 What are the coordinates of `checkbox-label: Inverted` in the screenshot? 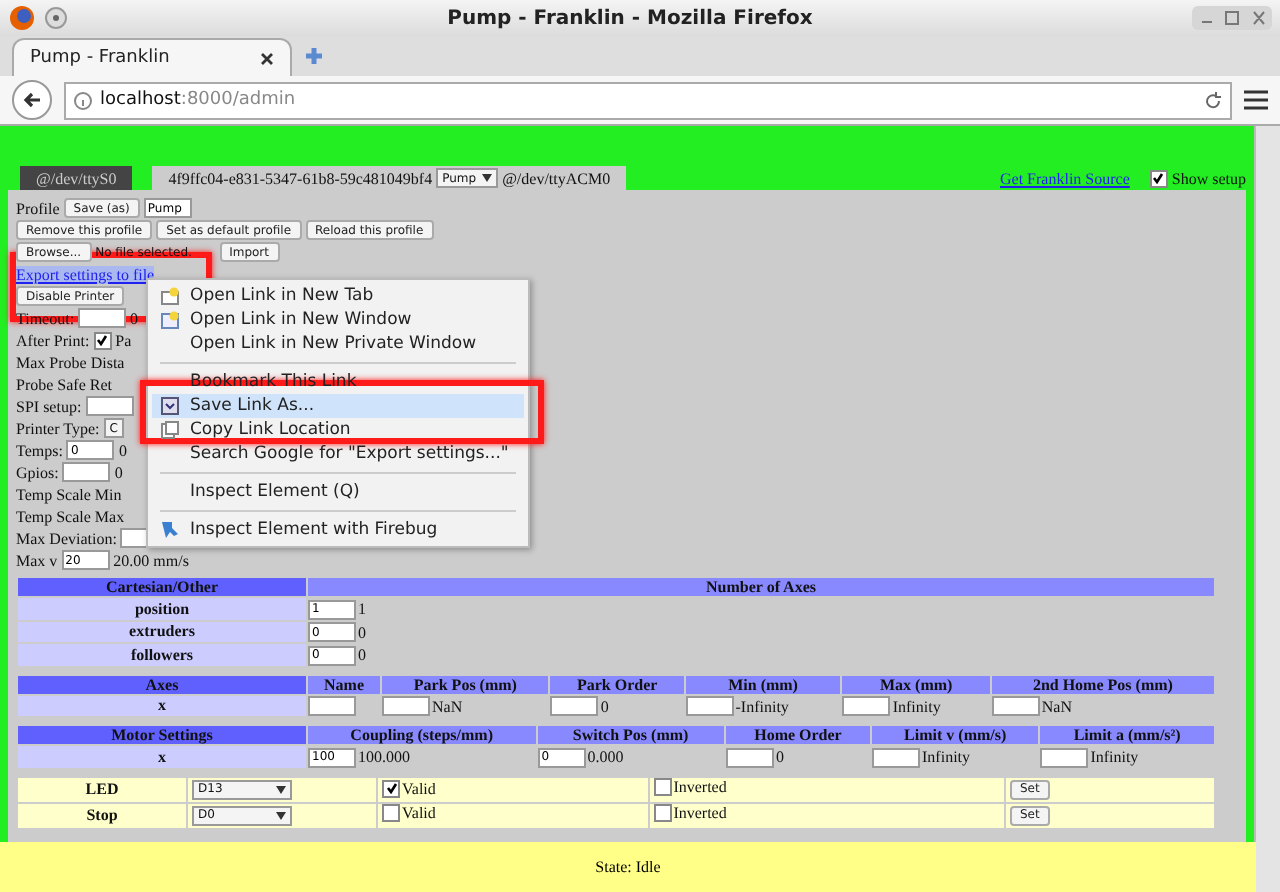 It's located at (700, 813).